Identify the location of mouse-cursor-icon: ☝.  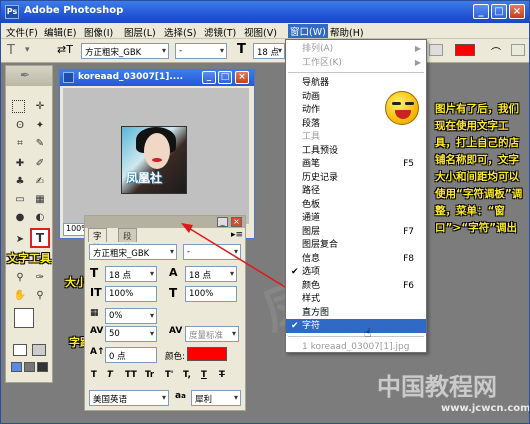
(368, 333).